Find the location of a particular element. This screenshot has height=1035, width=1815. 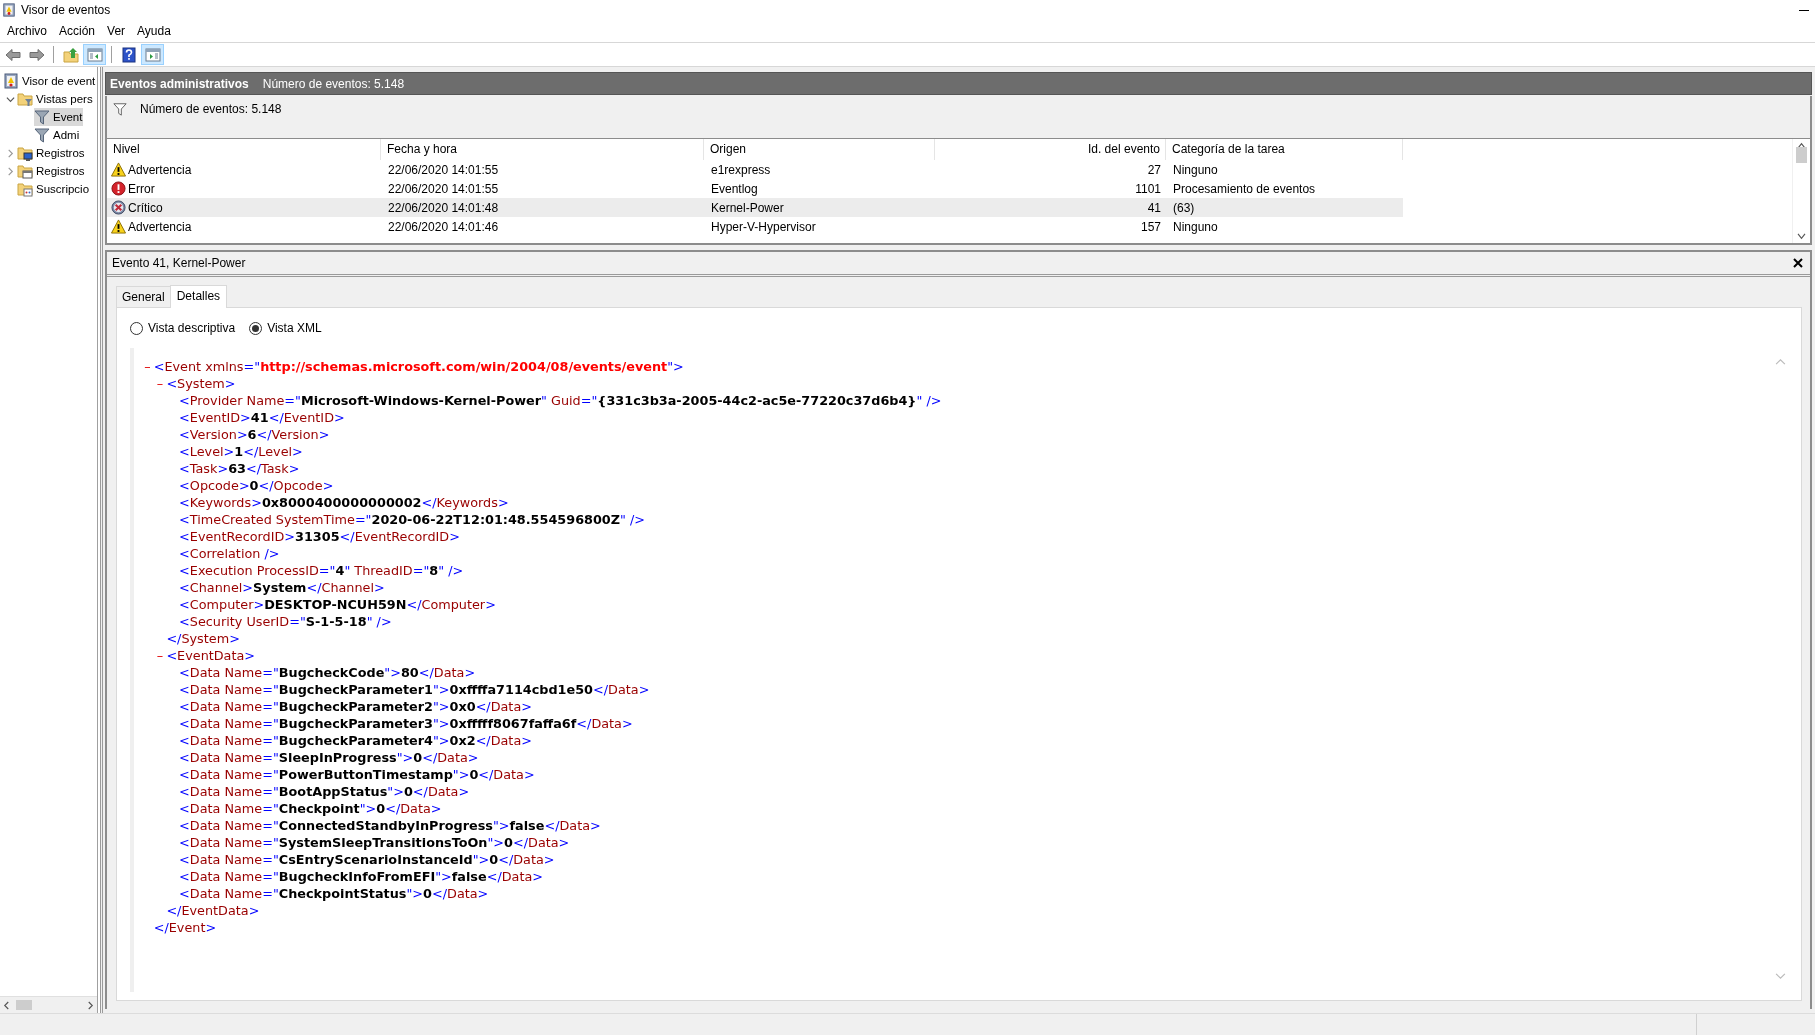

tab: Detalles is located at coordinates (198, 296).